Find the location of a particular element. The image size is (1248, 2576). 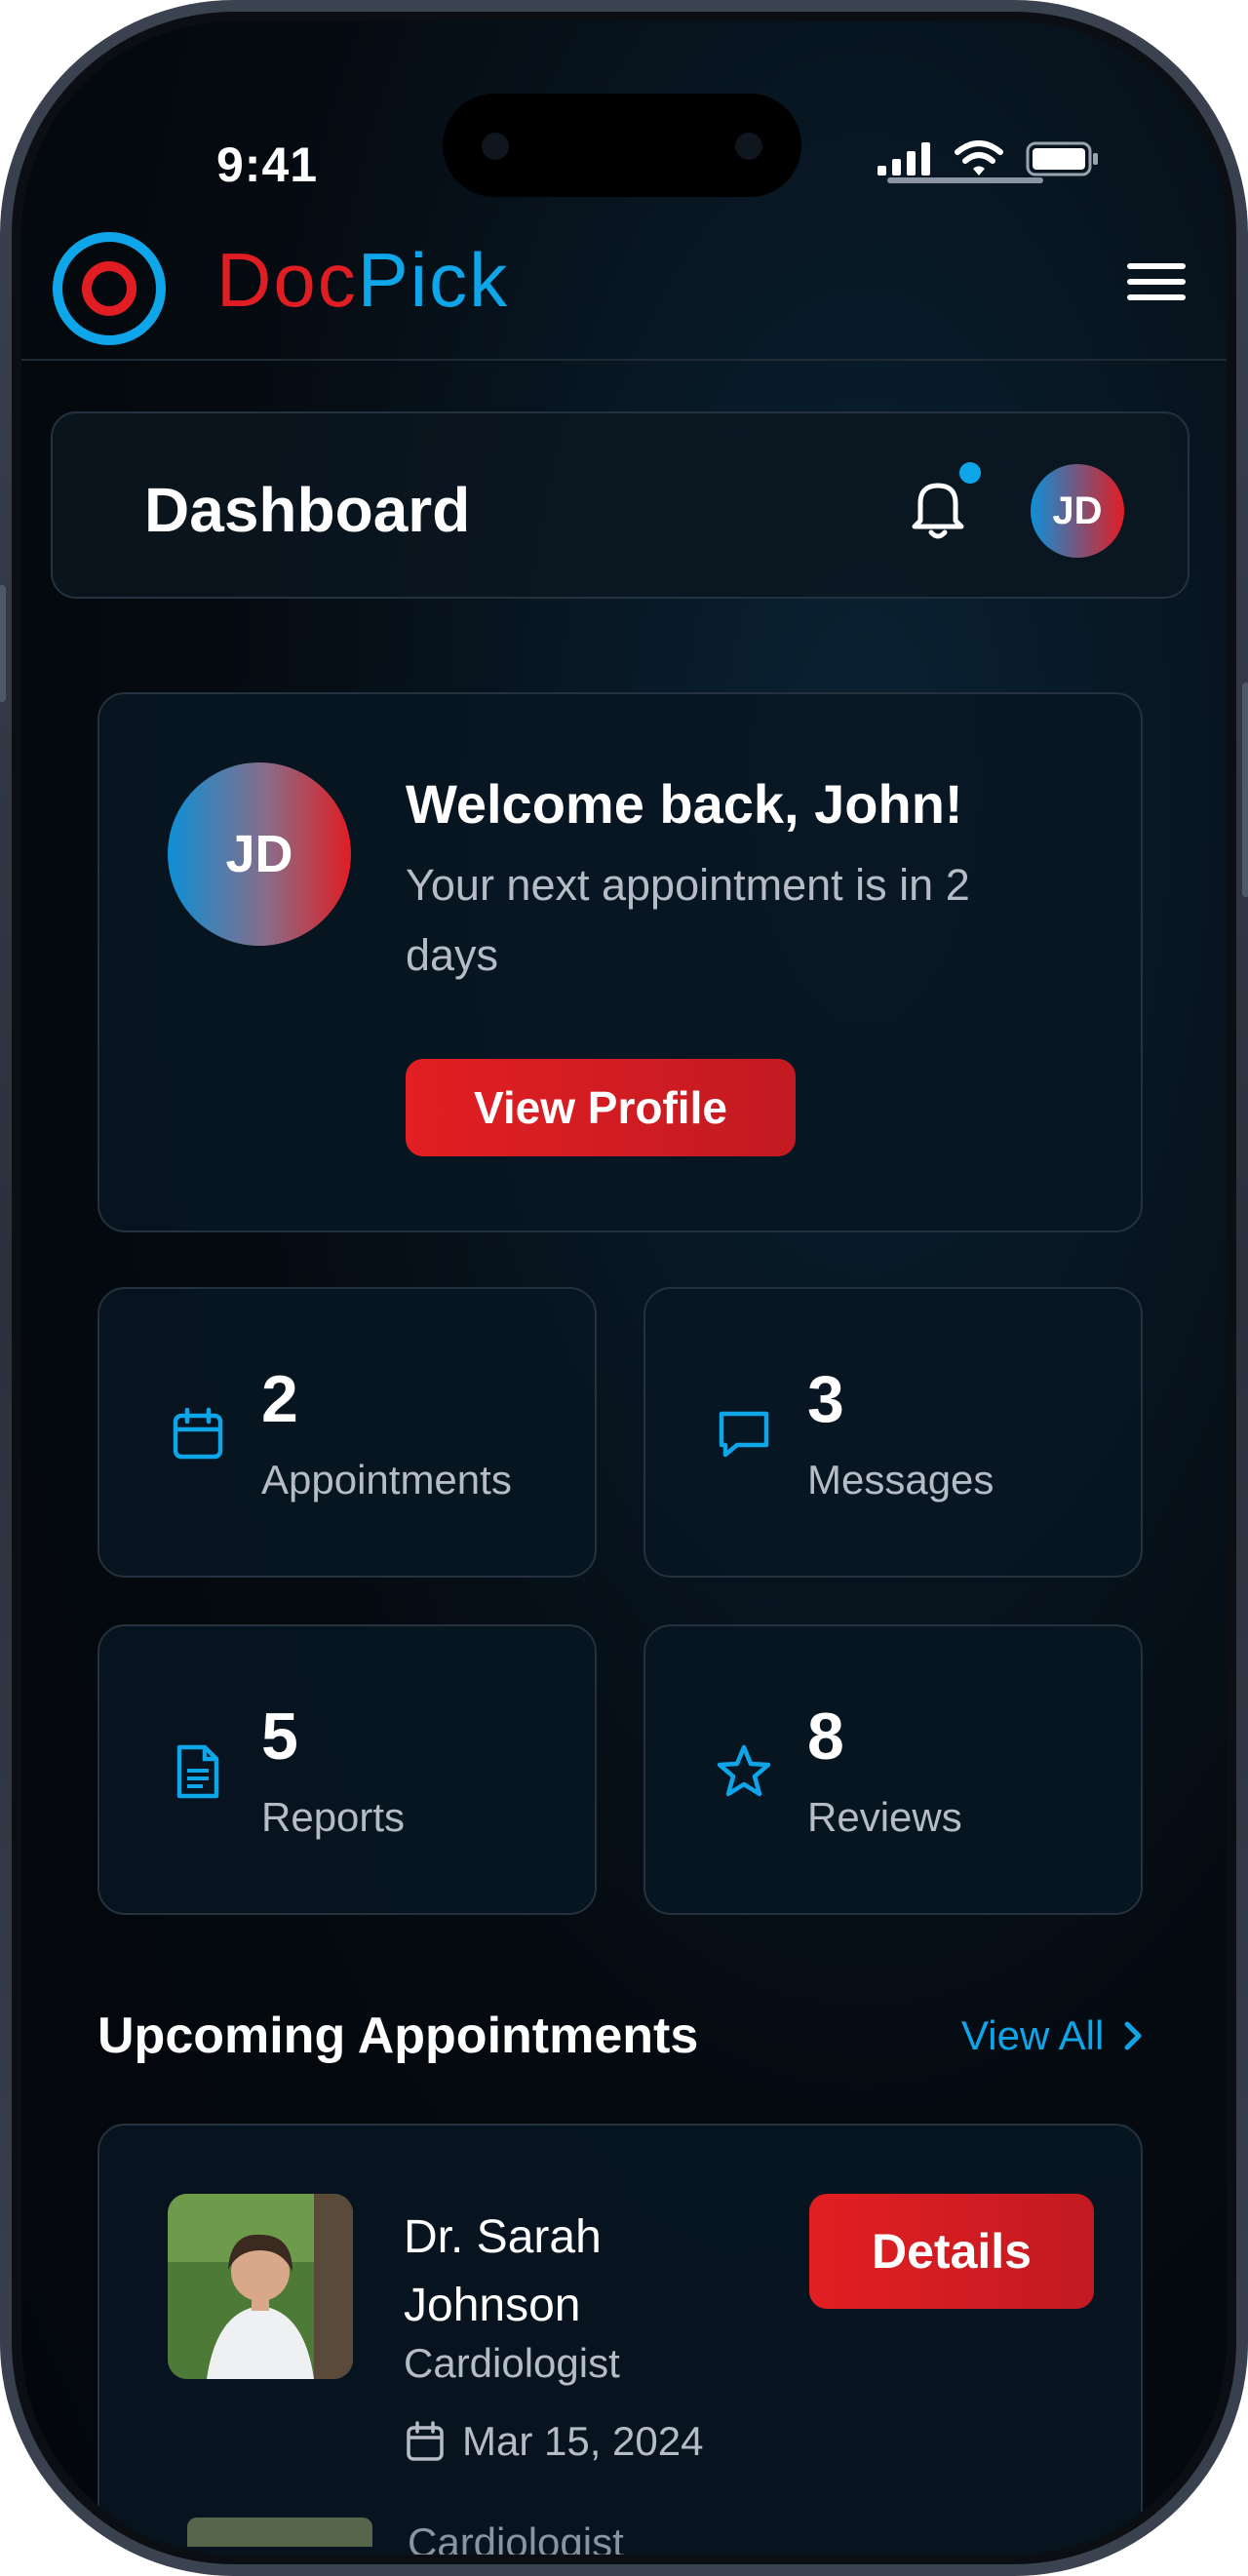

stat-label: Reports is located at coordinates (333, 1817).